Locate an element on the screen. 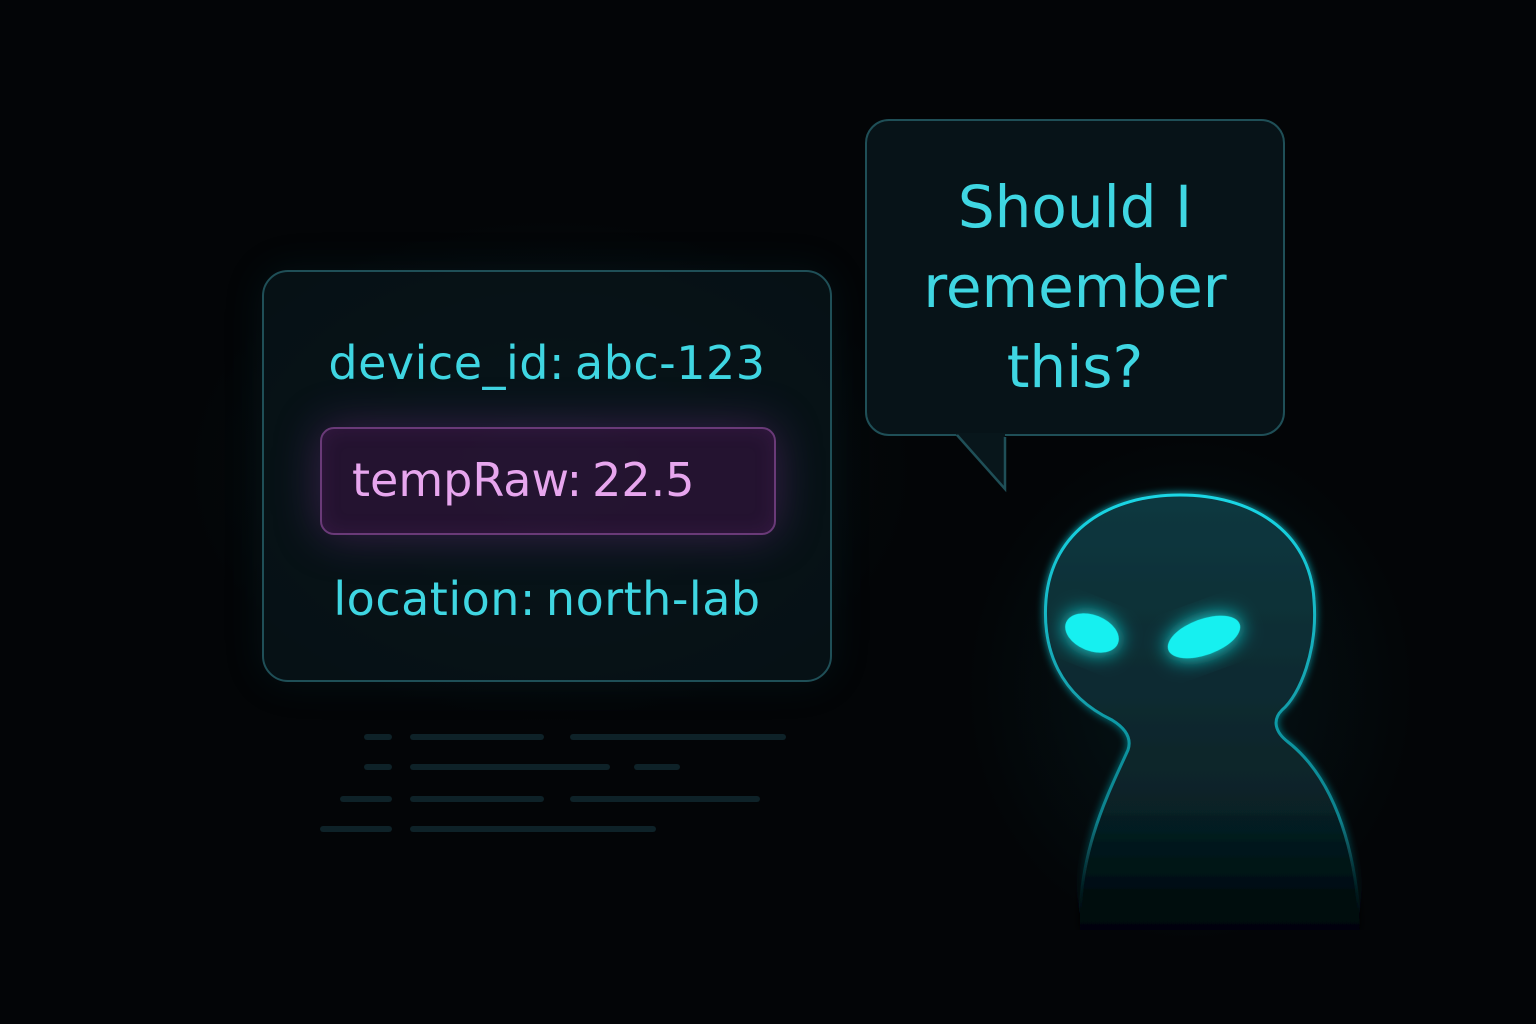  device-id-field: device_id: abc-123 is located at coordinates (547, 363).